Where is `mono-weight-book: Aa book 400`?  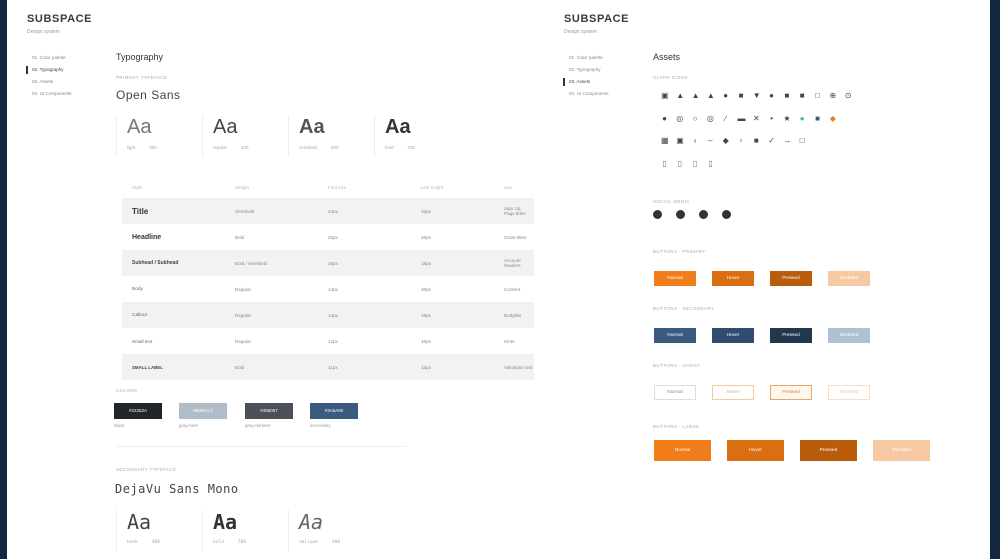
mono-weight-book: Aa book 400 is located at coordinates (138, 531).